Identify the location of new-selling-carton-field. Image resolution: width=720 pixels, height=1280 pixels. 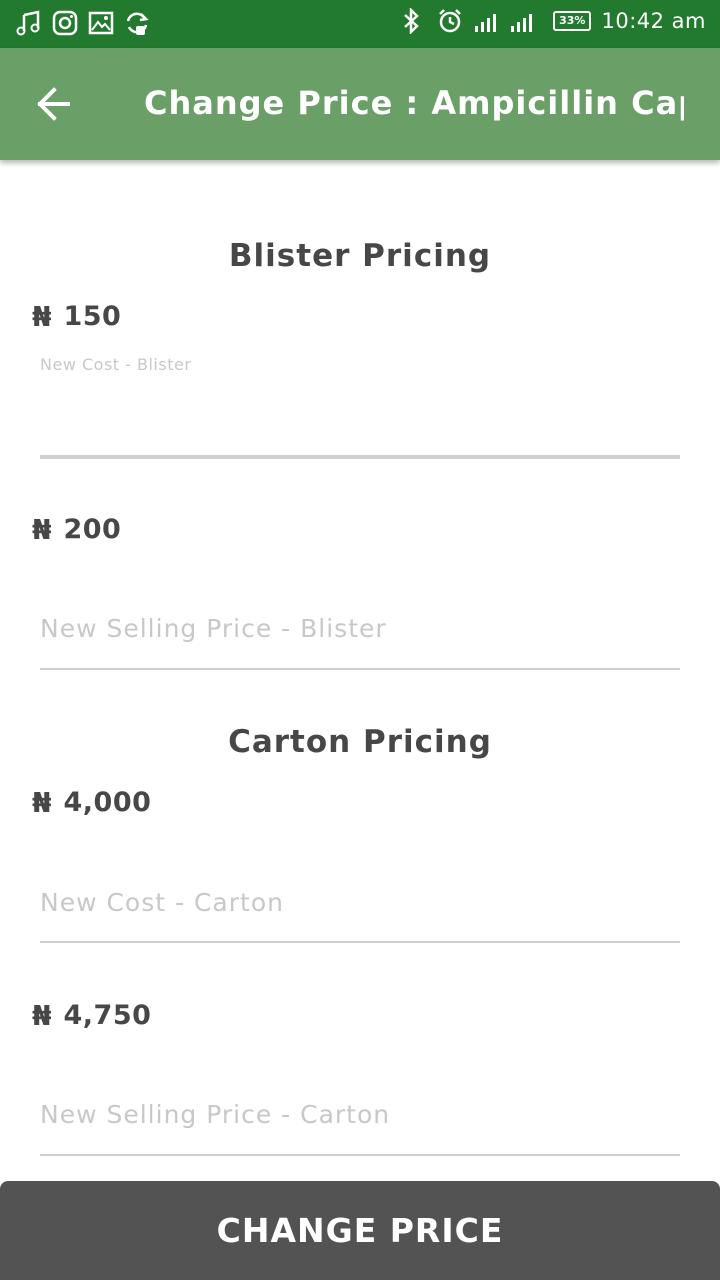
(360, 1128).